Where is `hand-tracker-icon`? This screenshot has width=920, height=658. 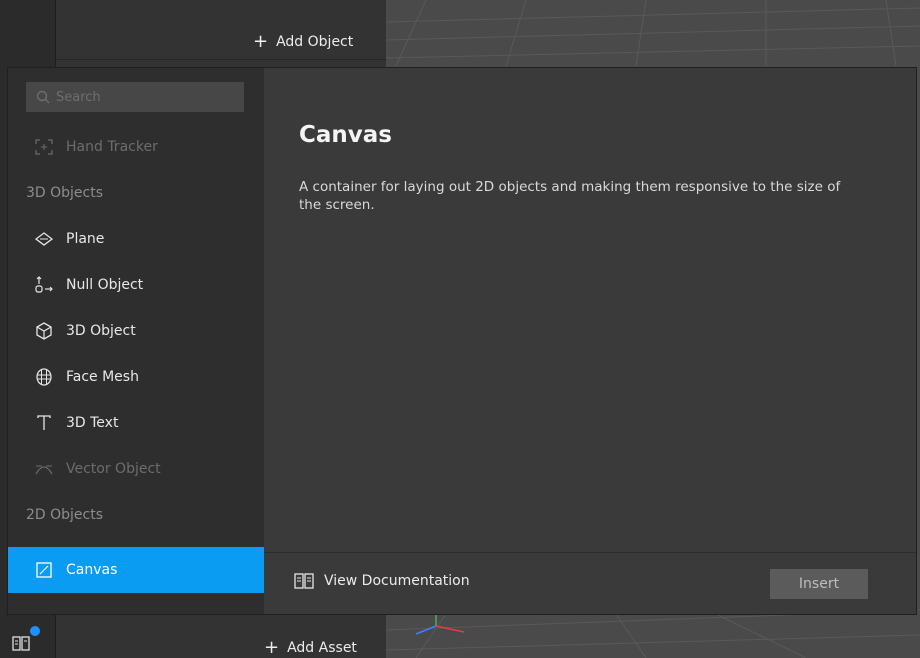
hand-tracker-icon is located at coordinates (44, 147).